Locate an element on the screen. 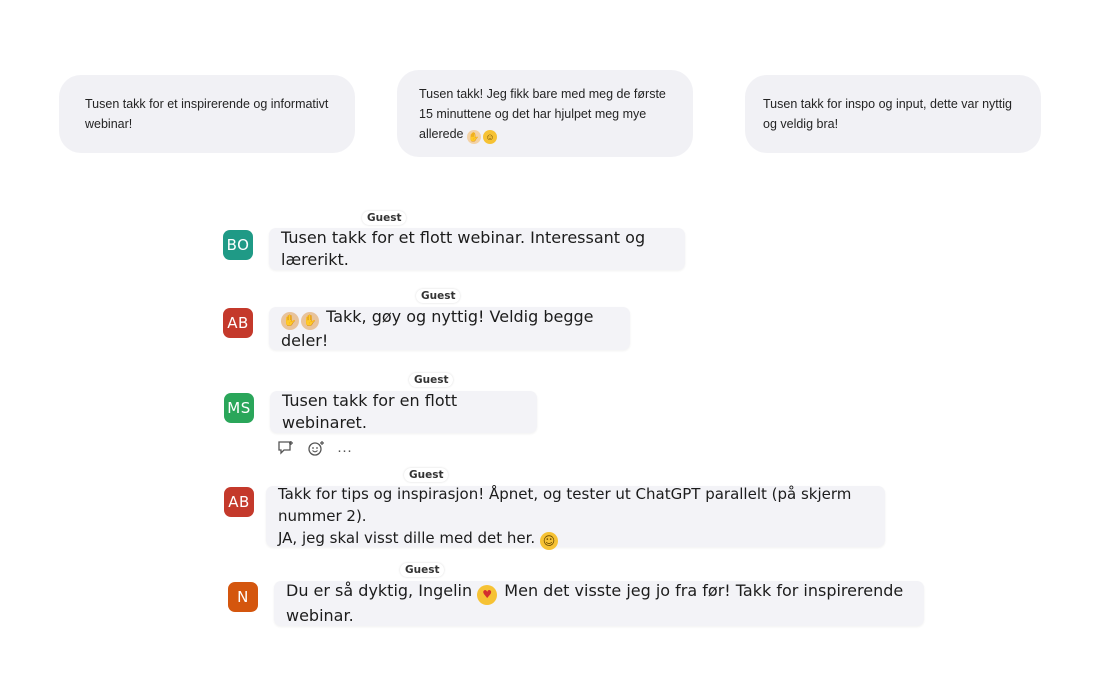 Image resolution: width=1100 pixels, height=700 pixels. add-reaction-icon is located at coordinates (316, 450).